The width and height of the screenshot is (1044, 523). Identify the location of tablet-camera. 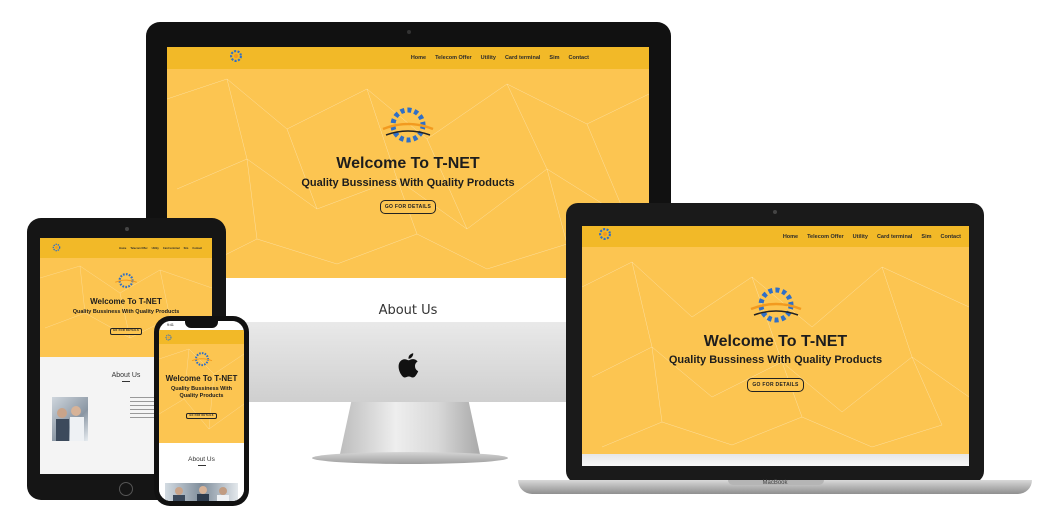
(127, 229).